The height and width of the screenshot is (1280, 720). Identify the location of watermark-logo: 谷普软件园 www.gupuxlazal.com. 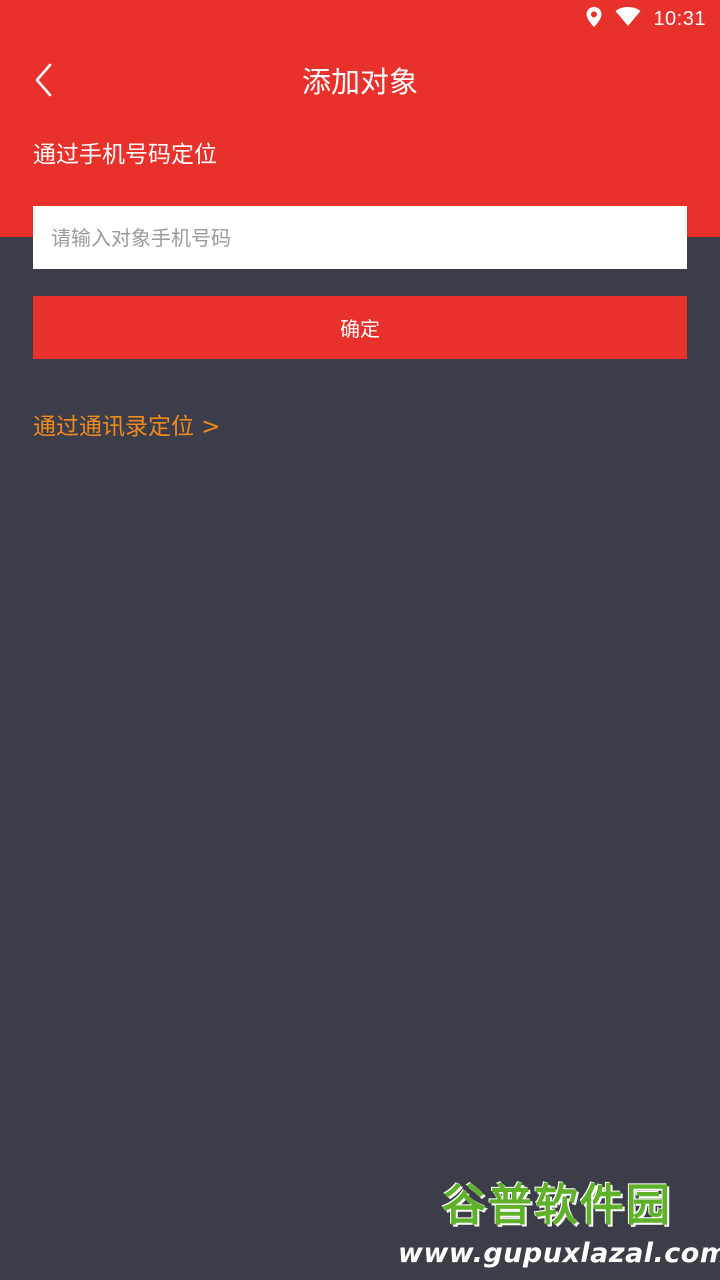
(557, 1223).